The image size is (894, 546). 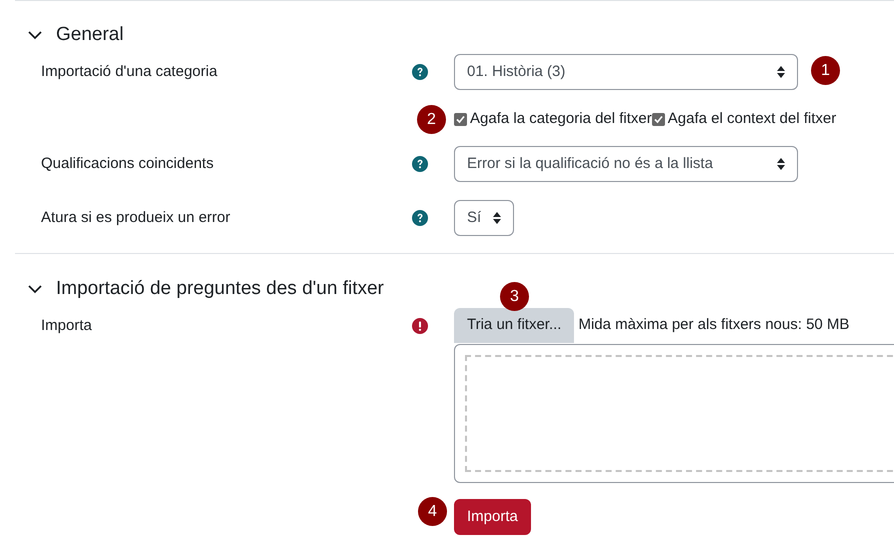 What do you see at coordinates (432, 511) in the screenshot?
I see `step-marker: 4` at bounding box center [432, 511].